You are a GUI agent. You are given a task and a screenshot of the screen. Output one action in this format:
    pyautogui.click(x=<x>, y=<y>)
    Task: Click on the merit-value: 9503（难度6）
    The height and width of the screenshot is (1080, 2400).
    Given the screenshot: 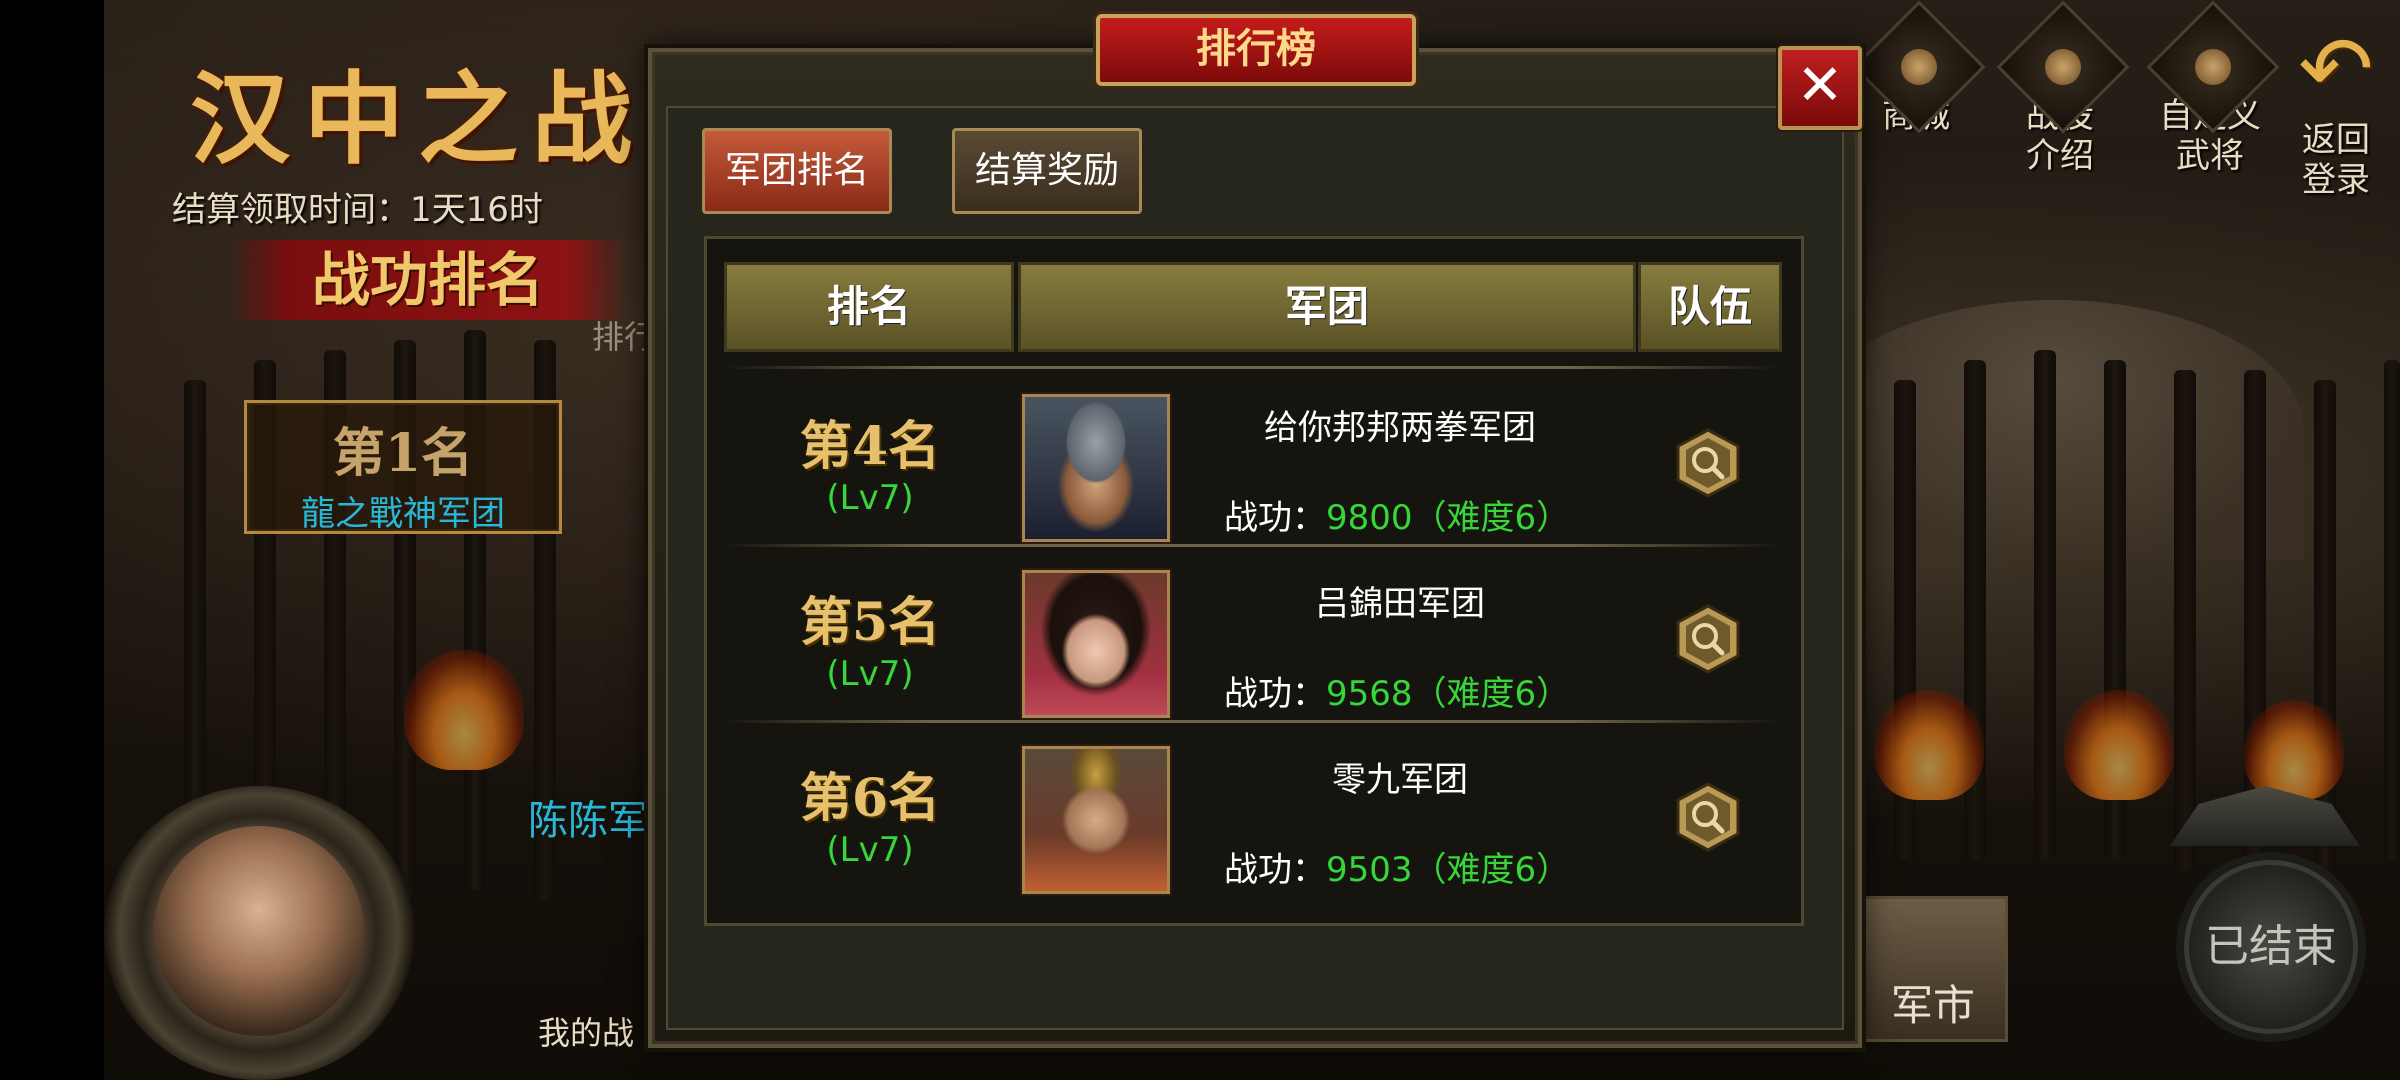 What is the action you would take?
    pyautogui.click(x=1448, y=870)
    